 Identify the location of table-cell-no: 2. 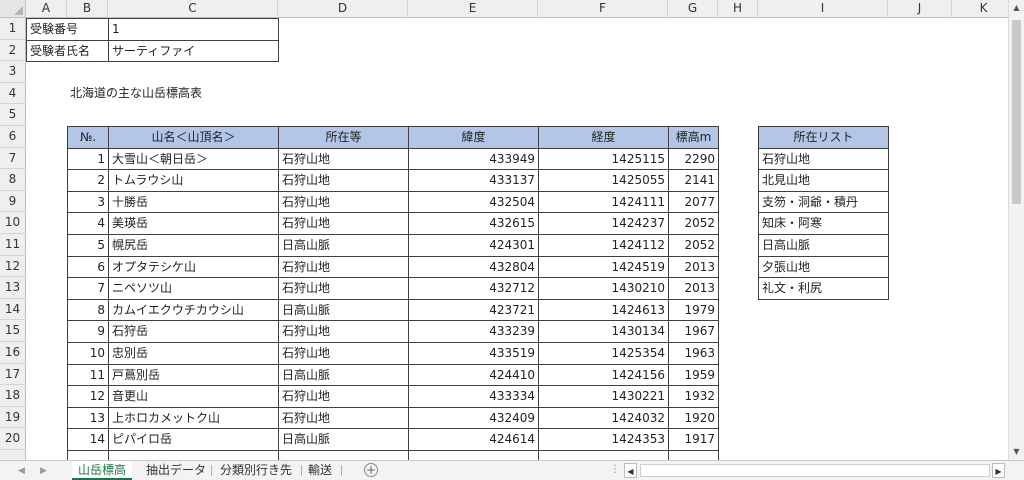
(88, 180).